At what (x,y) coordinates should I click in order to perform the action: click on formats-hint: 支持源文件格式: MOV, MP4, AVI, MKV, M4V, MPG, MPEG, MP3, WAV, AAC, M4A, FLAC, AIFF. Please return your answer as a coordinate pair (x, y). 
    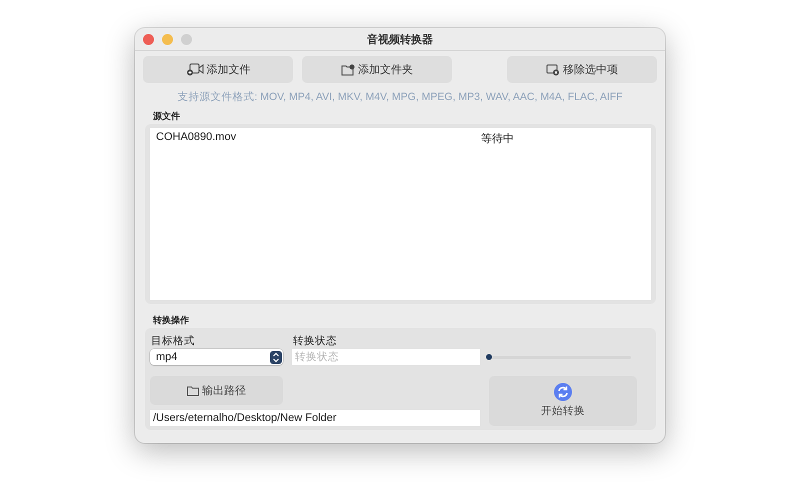
    Looking at the image, I should click on (400, 97).